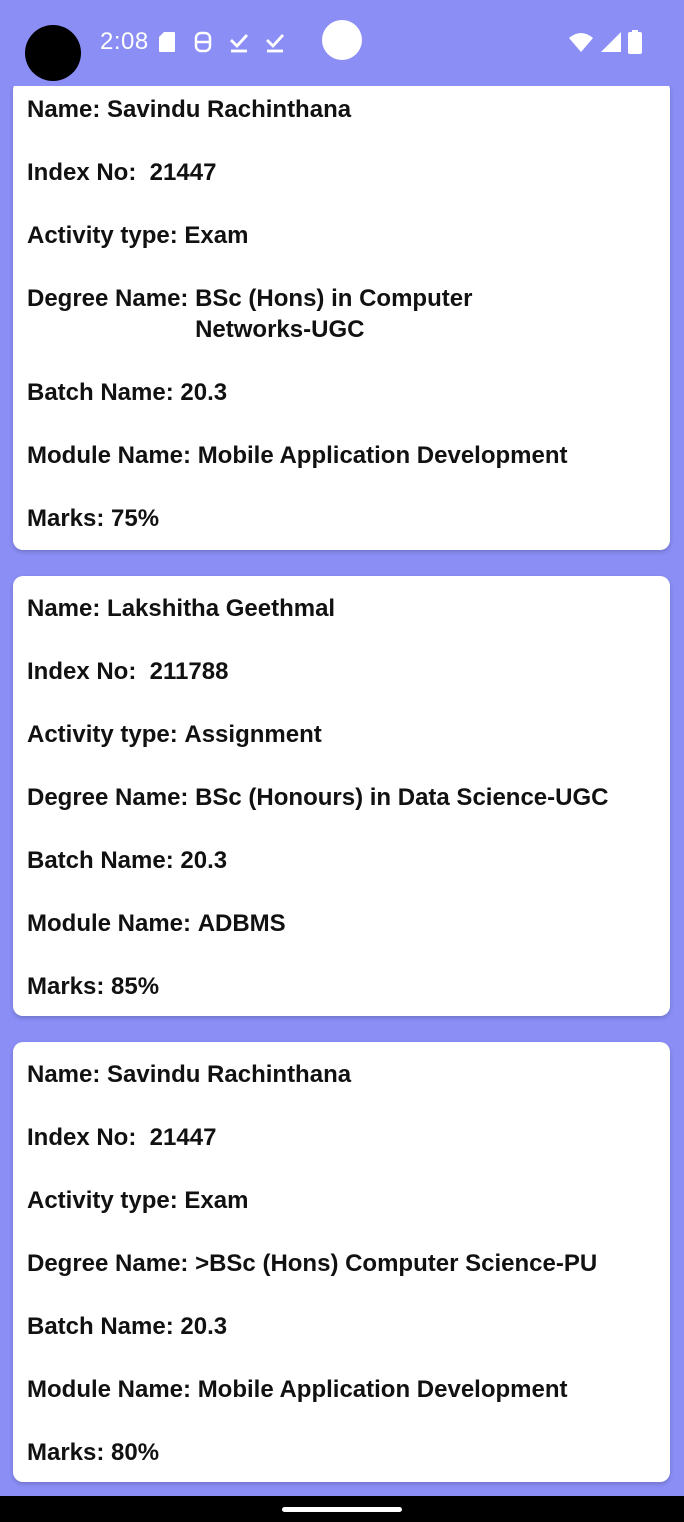 Image resolution: width=684 pixels, height=1522 pixels. I want to click on degree-value: BSc (Honours) in Data Science-UGC, so click(402, 797).